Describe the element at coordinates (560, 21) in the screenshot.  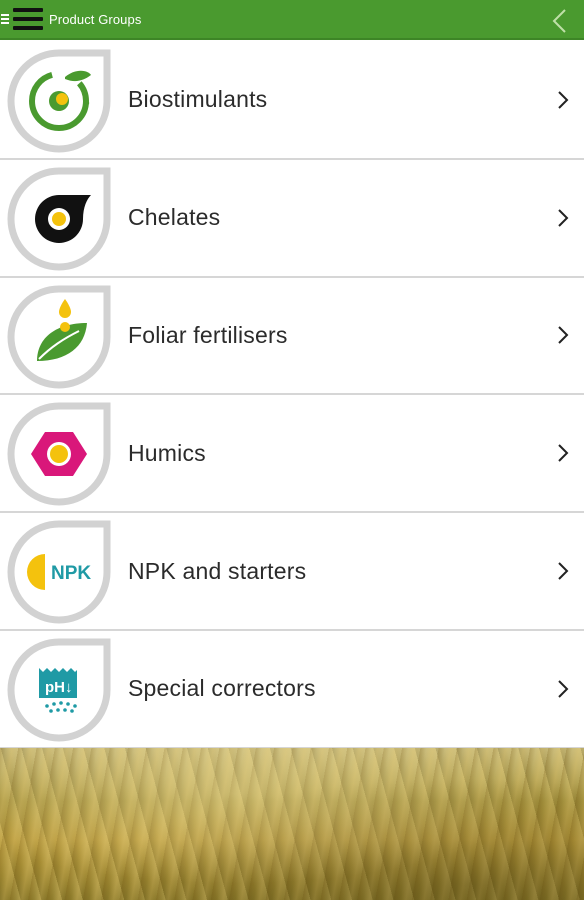
I see `chevron-left-icon` at that location.